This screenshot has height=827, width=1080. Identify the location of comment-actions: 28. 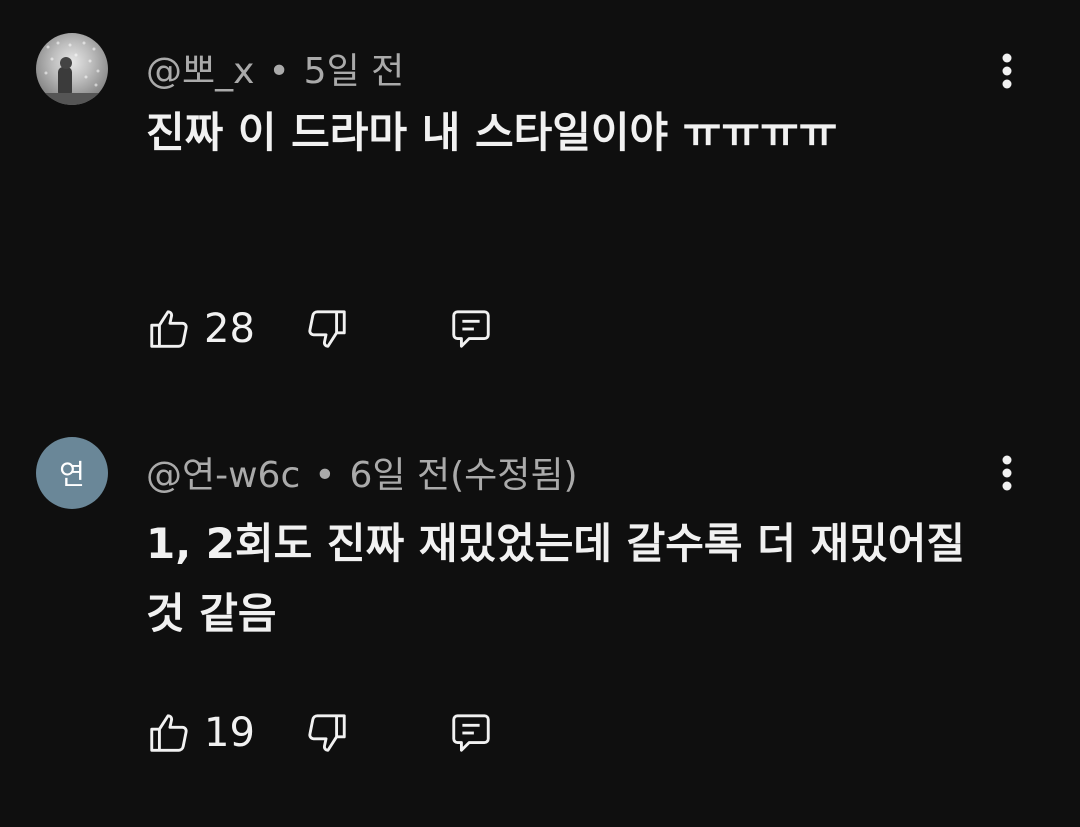
(320, 329).